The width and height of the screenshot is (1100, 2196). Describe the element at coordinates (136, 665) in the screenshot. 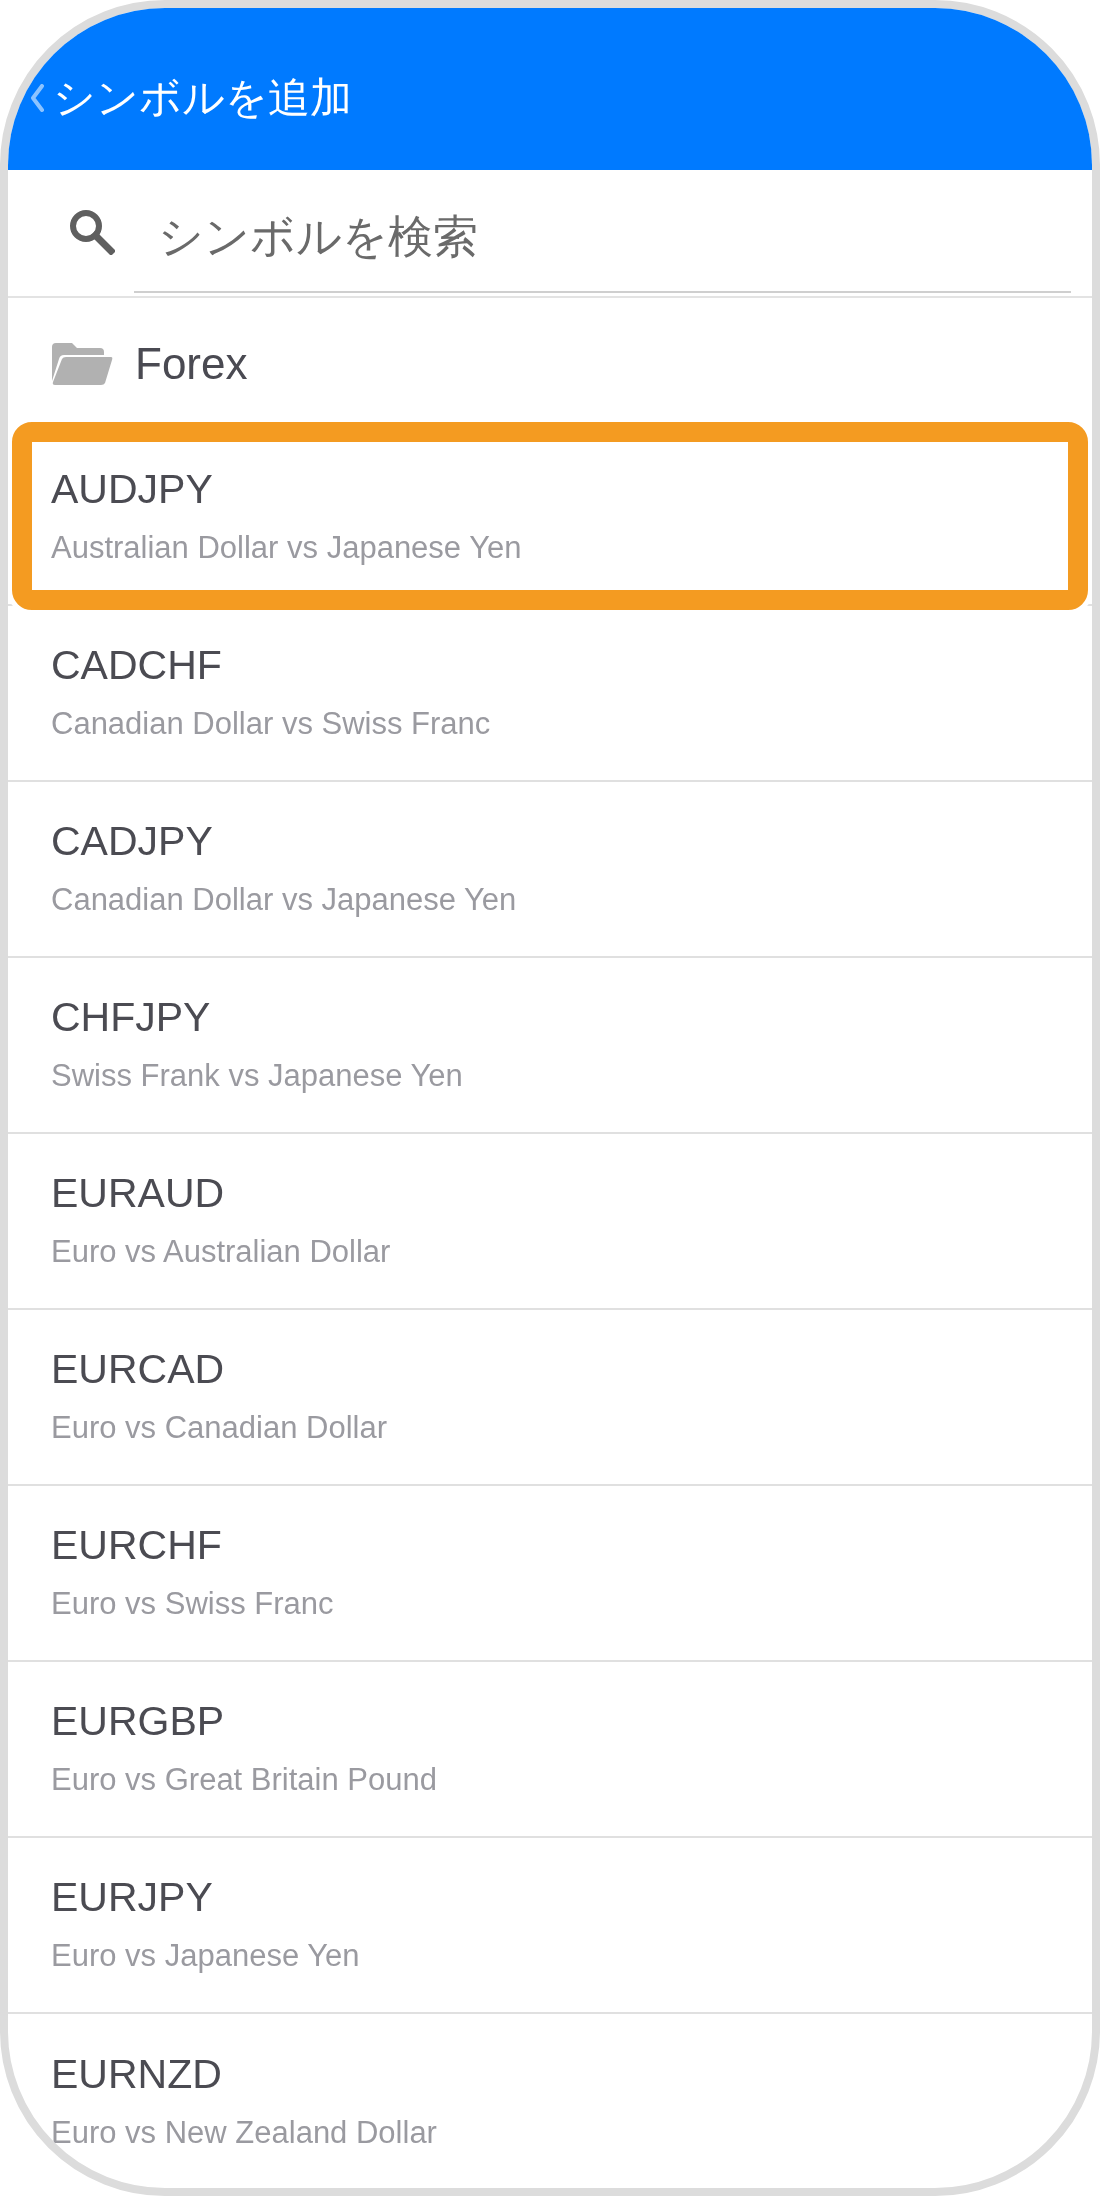

I see `symbol-name: CADCHF` at that location.